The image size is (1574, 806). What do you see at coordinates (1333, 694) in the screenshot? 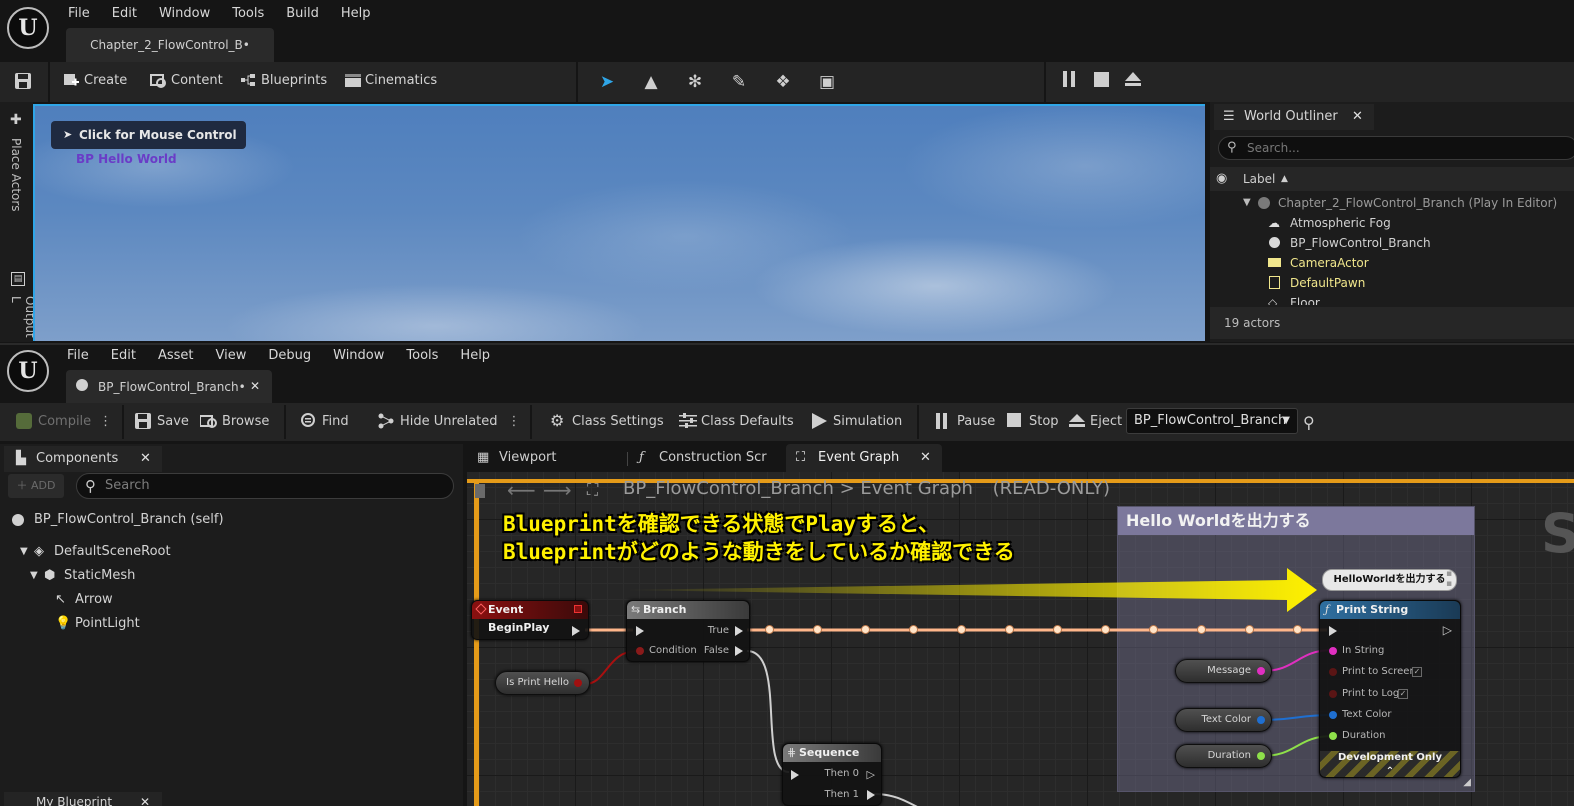
I see `print-to-log-pin` at bounding box center [1333, 694].